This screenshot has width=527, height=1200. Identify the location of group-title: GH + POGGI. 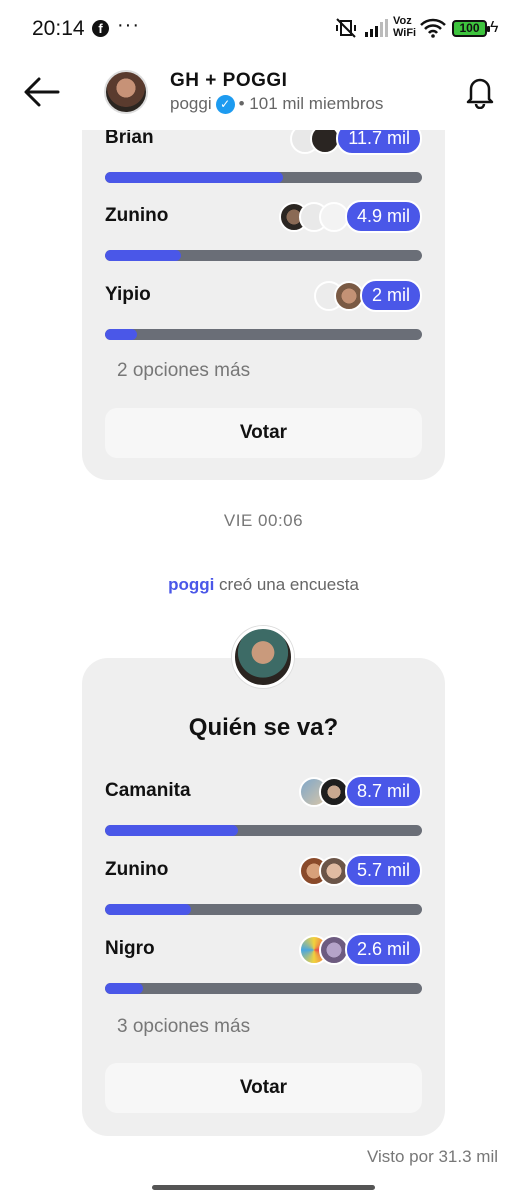
(228, 81).